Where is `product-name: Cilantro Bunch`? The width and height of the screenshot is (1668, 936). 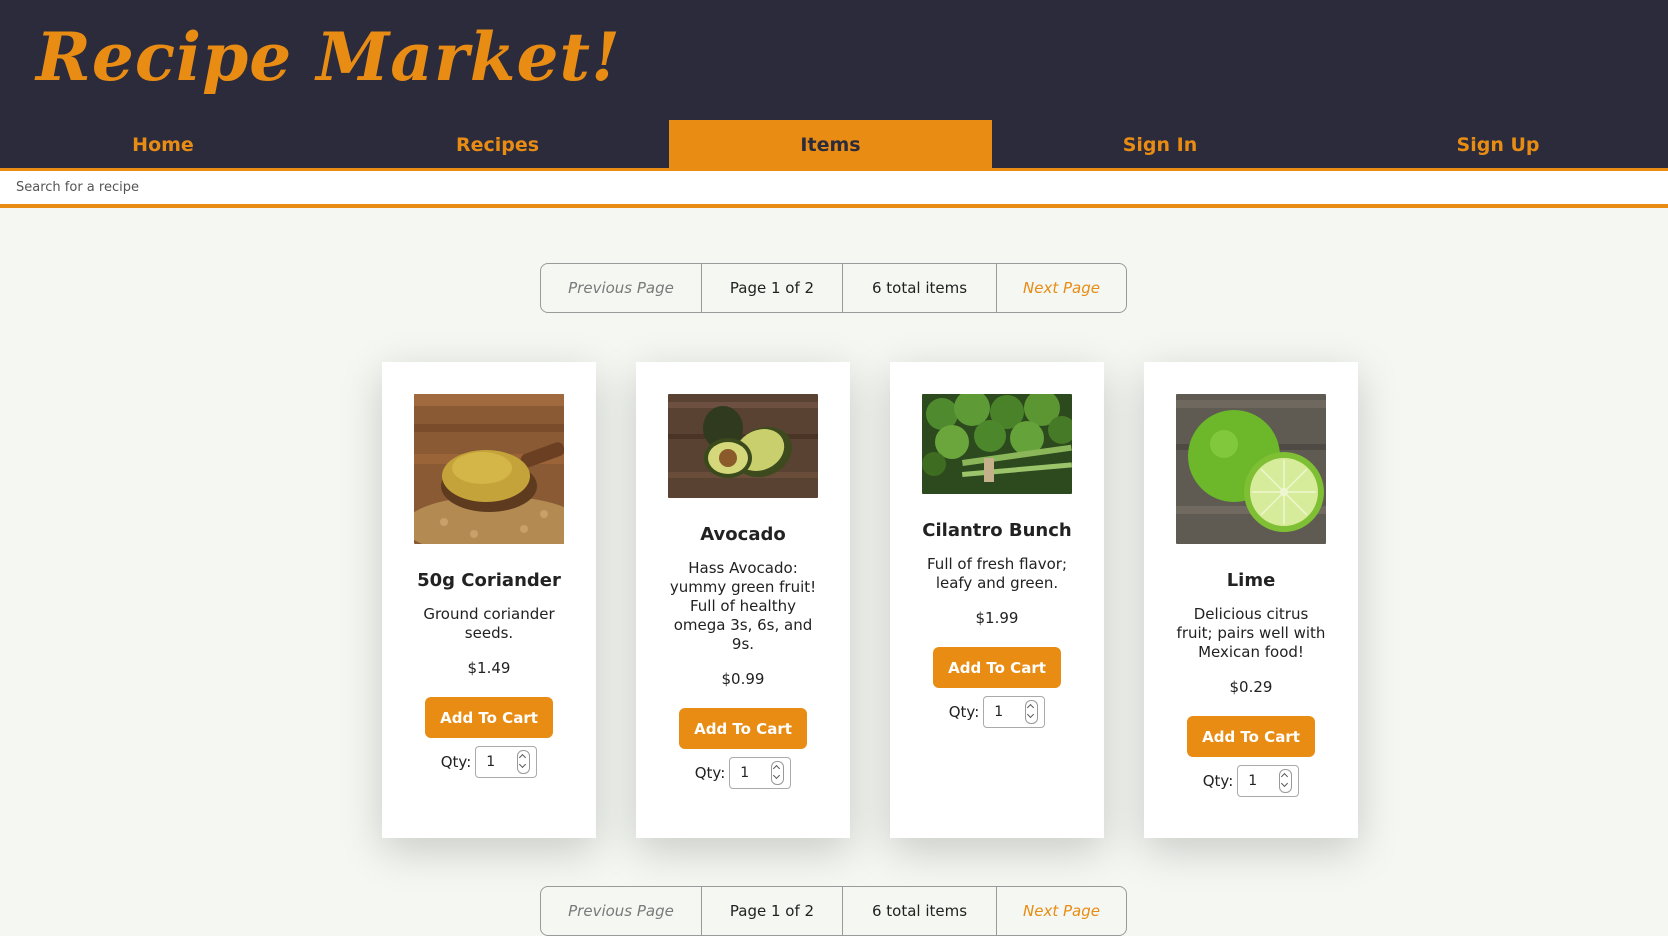
product-name: Cilantro Bunch is located at coordinates (997, 530).